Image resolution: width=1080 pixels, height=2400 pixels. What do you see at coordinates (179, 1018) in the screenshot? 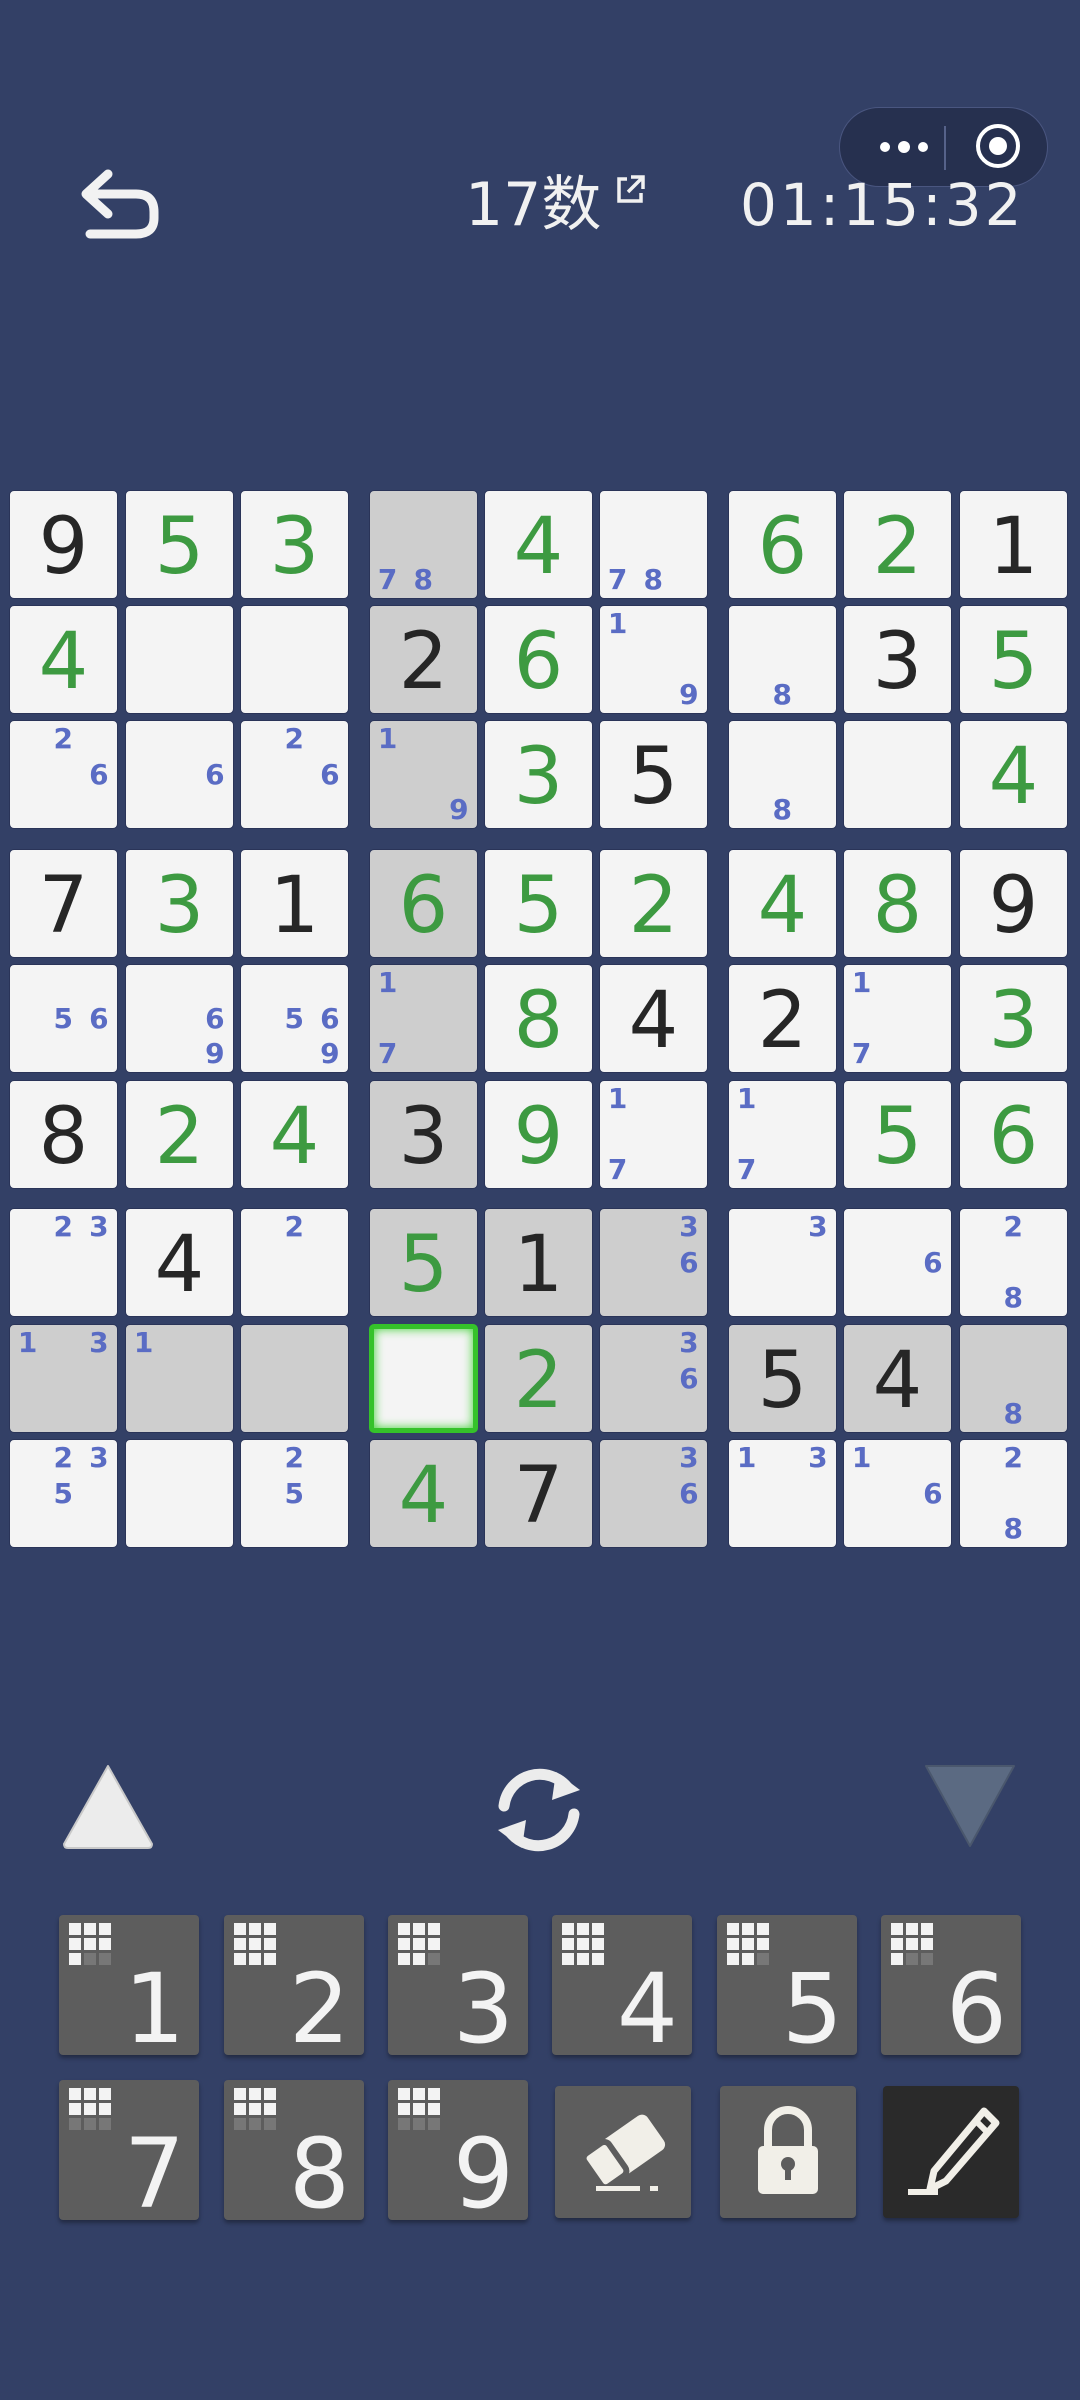
I see `sudoku-cell: 69` at bounding box center [179, 1018].